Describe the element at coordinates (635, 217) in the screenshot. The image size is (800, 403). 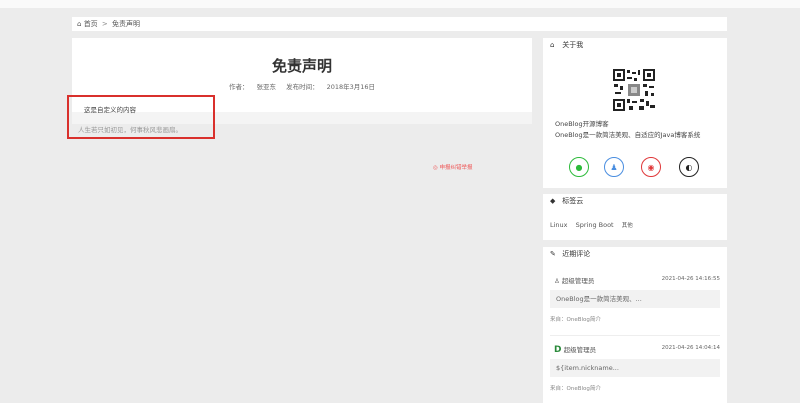
I see `tag-cloud-panel: ◆ 标签云 Linux Spring Boot 其他` at that location.